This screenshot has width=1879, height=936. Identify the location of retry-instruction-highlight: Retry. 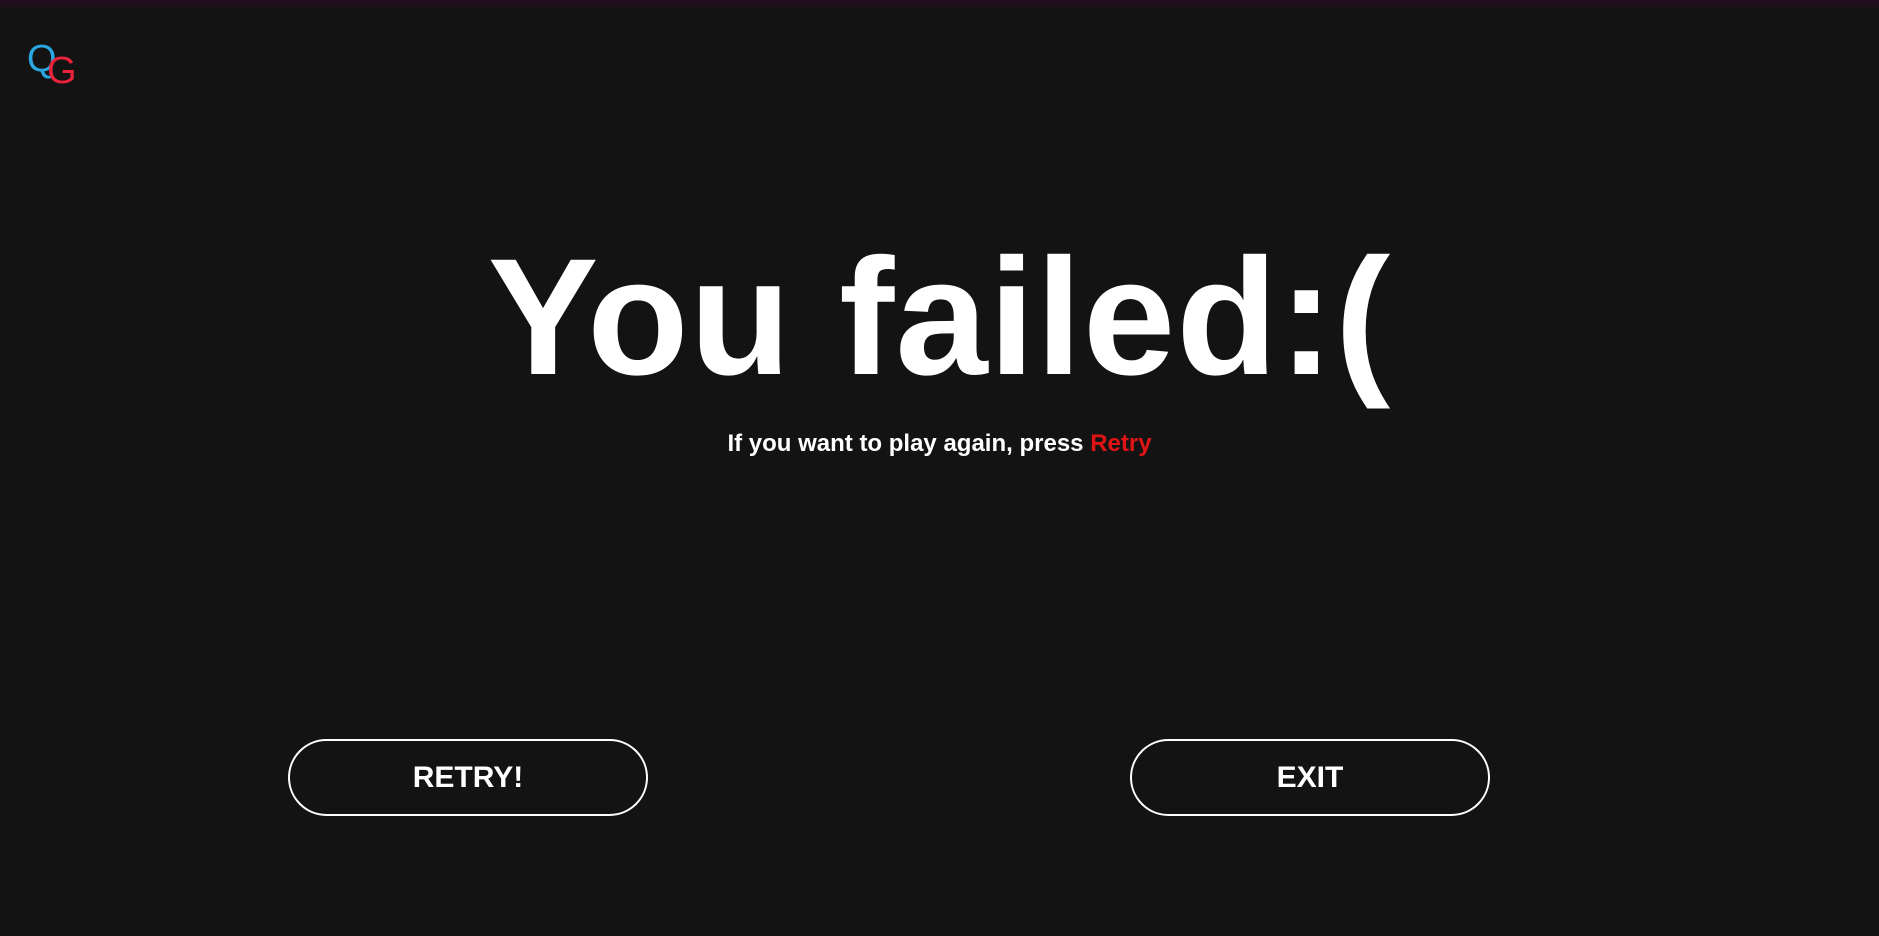
(1121, 443).